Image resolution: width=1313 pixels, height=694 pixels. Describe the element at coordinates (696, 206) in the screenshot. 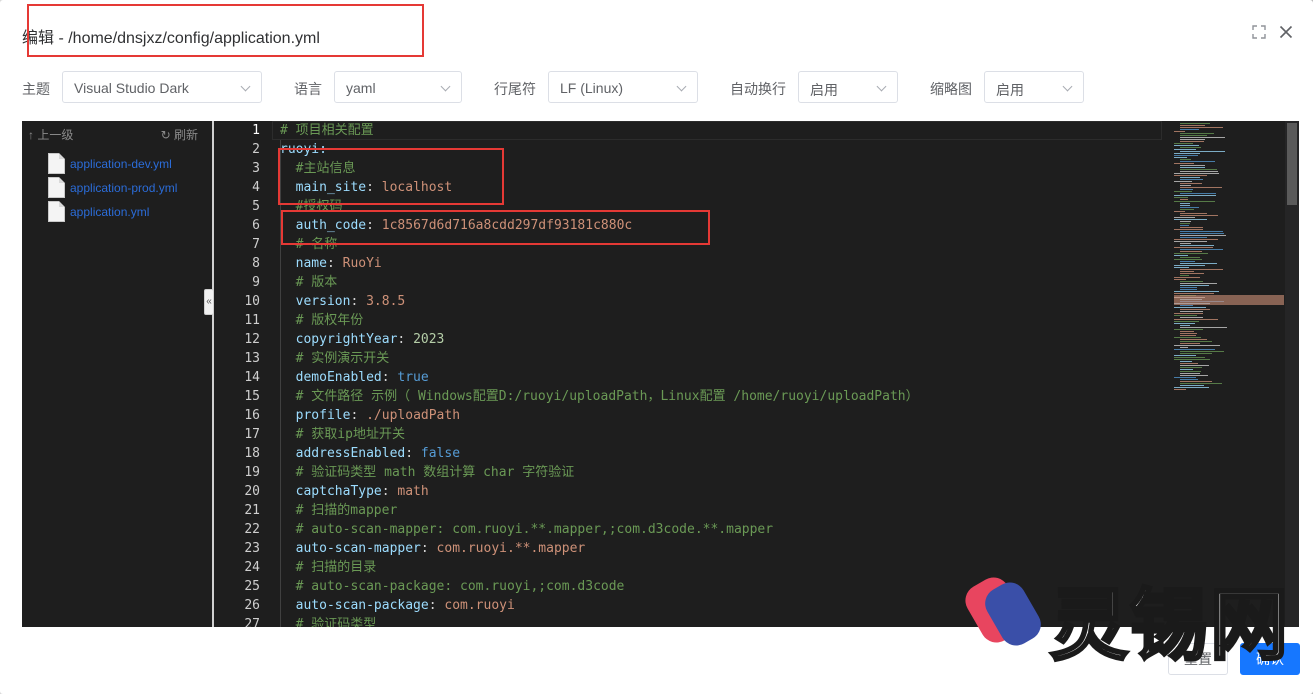

I see `code-line: 5 #授权码` at that location.